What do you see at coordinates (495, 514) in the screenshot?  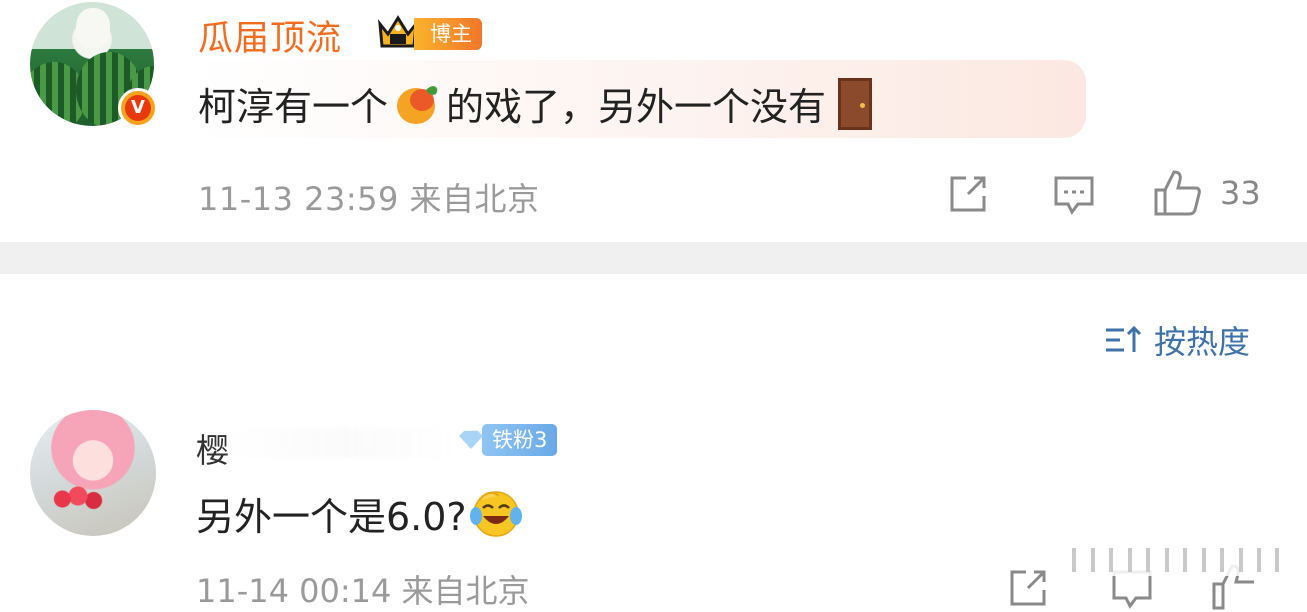 I see `laughing-tears-emoji-icon` at bounding box center [495, 514].